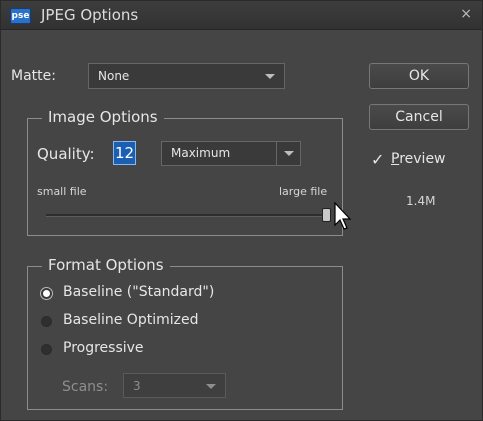  What do you see at coordinates (124, 153) in the screenshot?
I see `quality-input: 12` at bounding box center [124, 153].